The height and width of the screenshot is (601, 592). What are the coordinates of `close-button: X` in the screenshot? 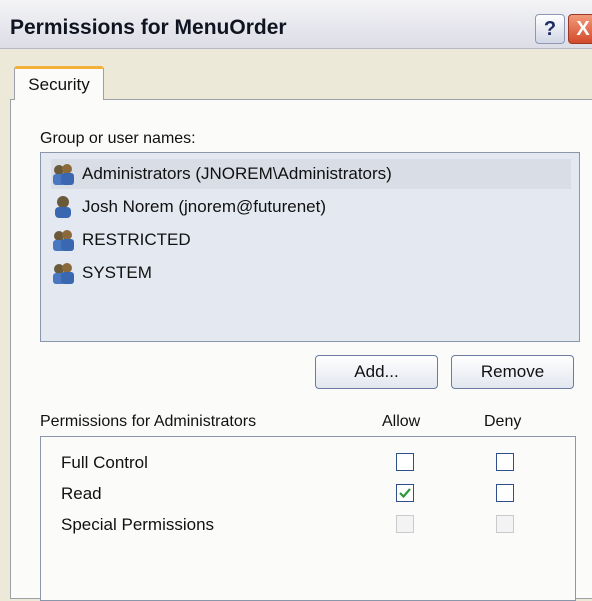 It's located at (580, 29).